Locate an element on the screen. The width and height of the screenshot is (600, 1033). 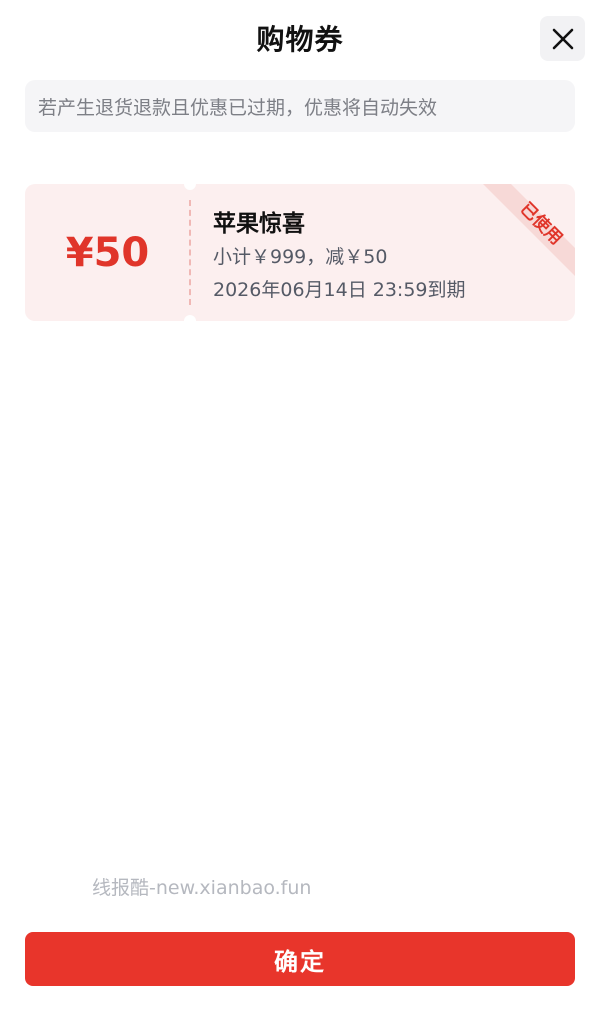
coupon-details: 苹果惊喜 小计￥999，减￥50 2026年06月14日 23:59到期 is located at coordinates (339, 253).